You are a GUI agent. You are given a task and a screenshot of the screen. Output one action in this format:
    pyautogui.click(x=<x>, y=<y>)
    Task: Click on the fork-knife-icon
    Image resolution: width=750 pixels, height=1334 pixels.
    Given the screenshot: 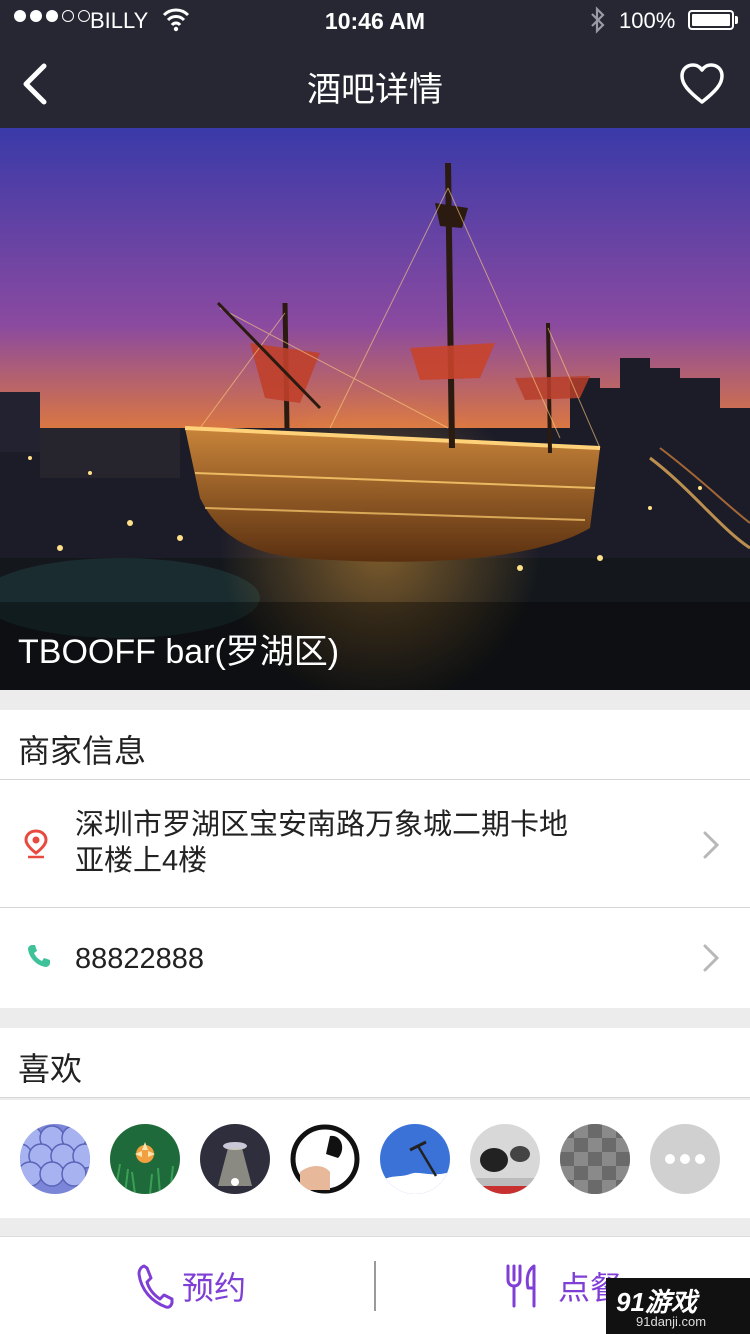 What is the action you would take?
    pyautogui.click(x=521, y=1286)
    